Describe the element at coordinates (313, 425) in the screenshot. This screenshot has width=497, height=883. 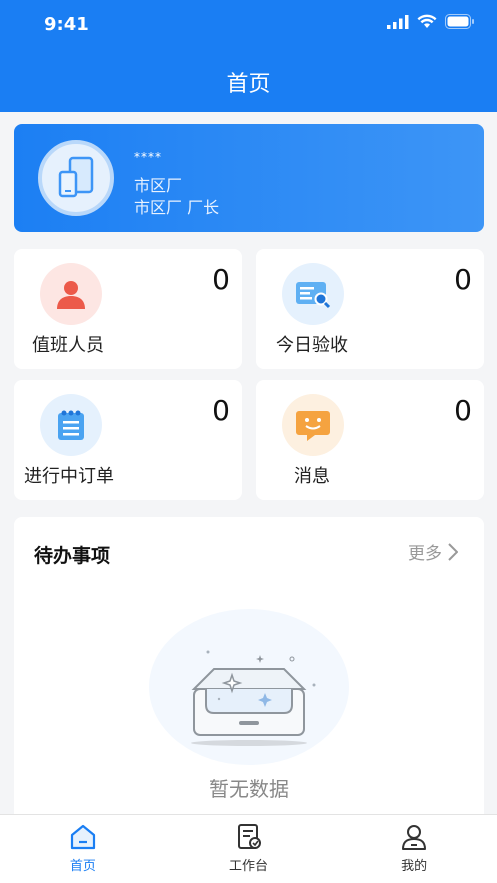
I see `message-icon` at that location.